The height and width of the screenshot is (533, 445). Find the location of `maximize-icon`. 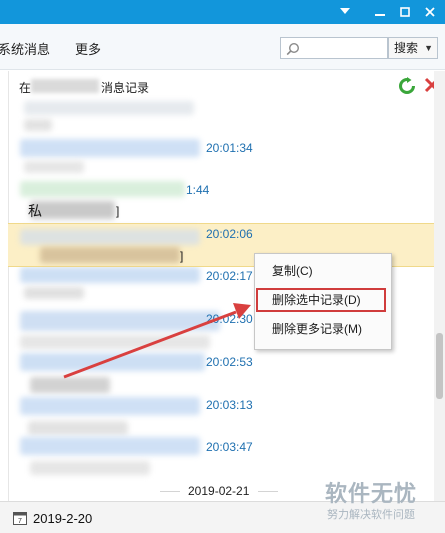

maximize-icon is located at coordinates (405, 12).